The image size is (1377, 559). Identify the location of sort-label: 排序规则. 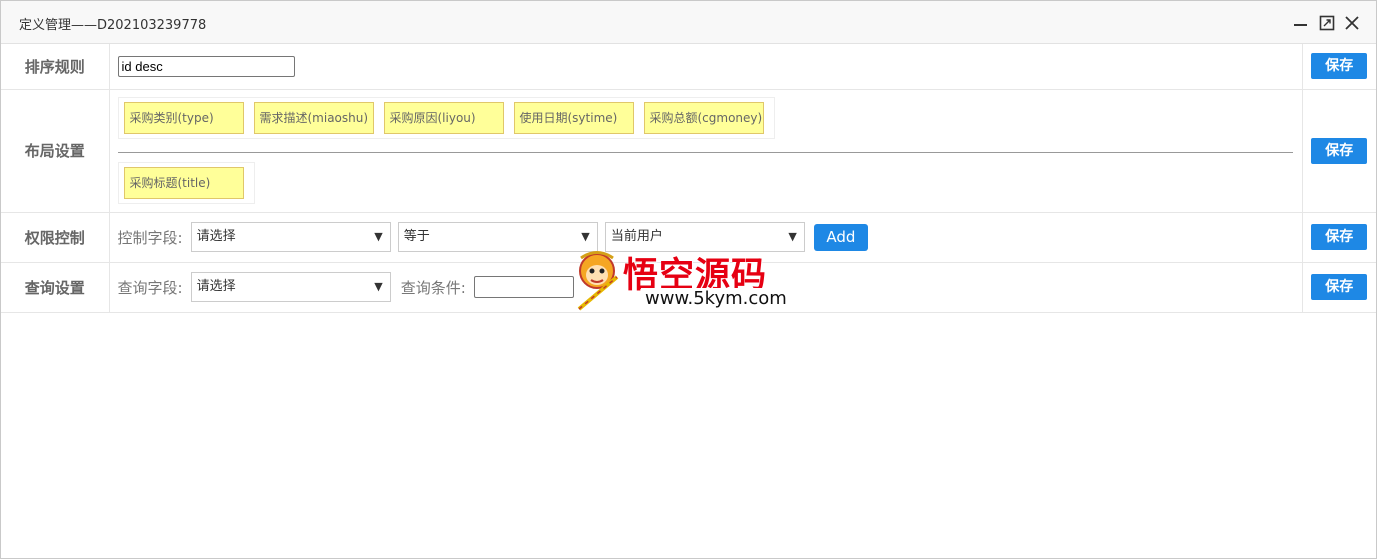
(55, 67).